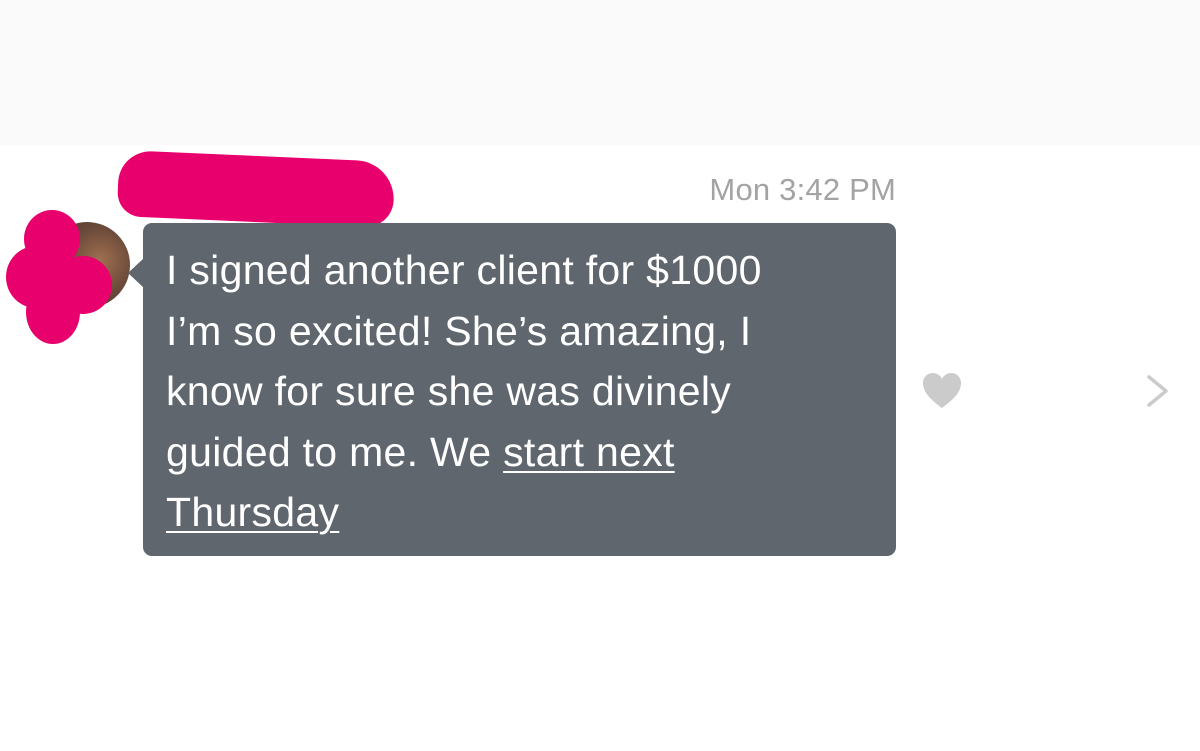  I want to click on open-conversation-button, so click(1157, 391).